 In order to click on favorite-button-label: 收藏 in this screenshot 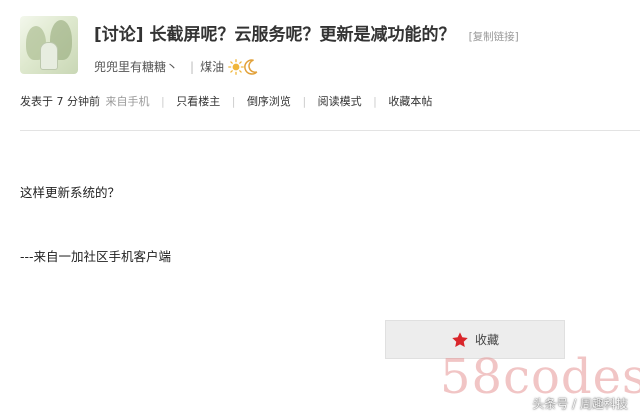, I will do `click(486, 340)`.